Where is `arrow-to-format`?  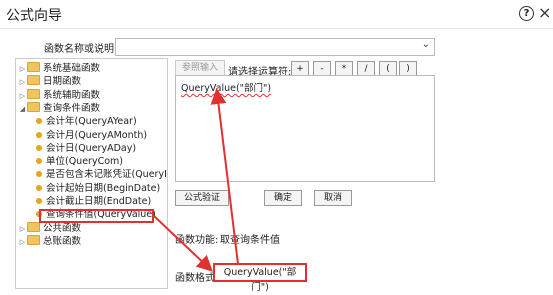
arrow-to-format is located at coordinates (183, 243).